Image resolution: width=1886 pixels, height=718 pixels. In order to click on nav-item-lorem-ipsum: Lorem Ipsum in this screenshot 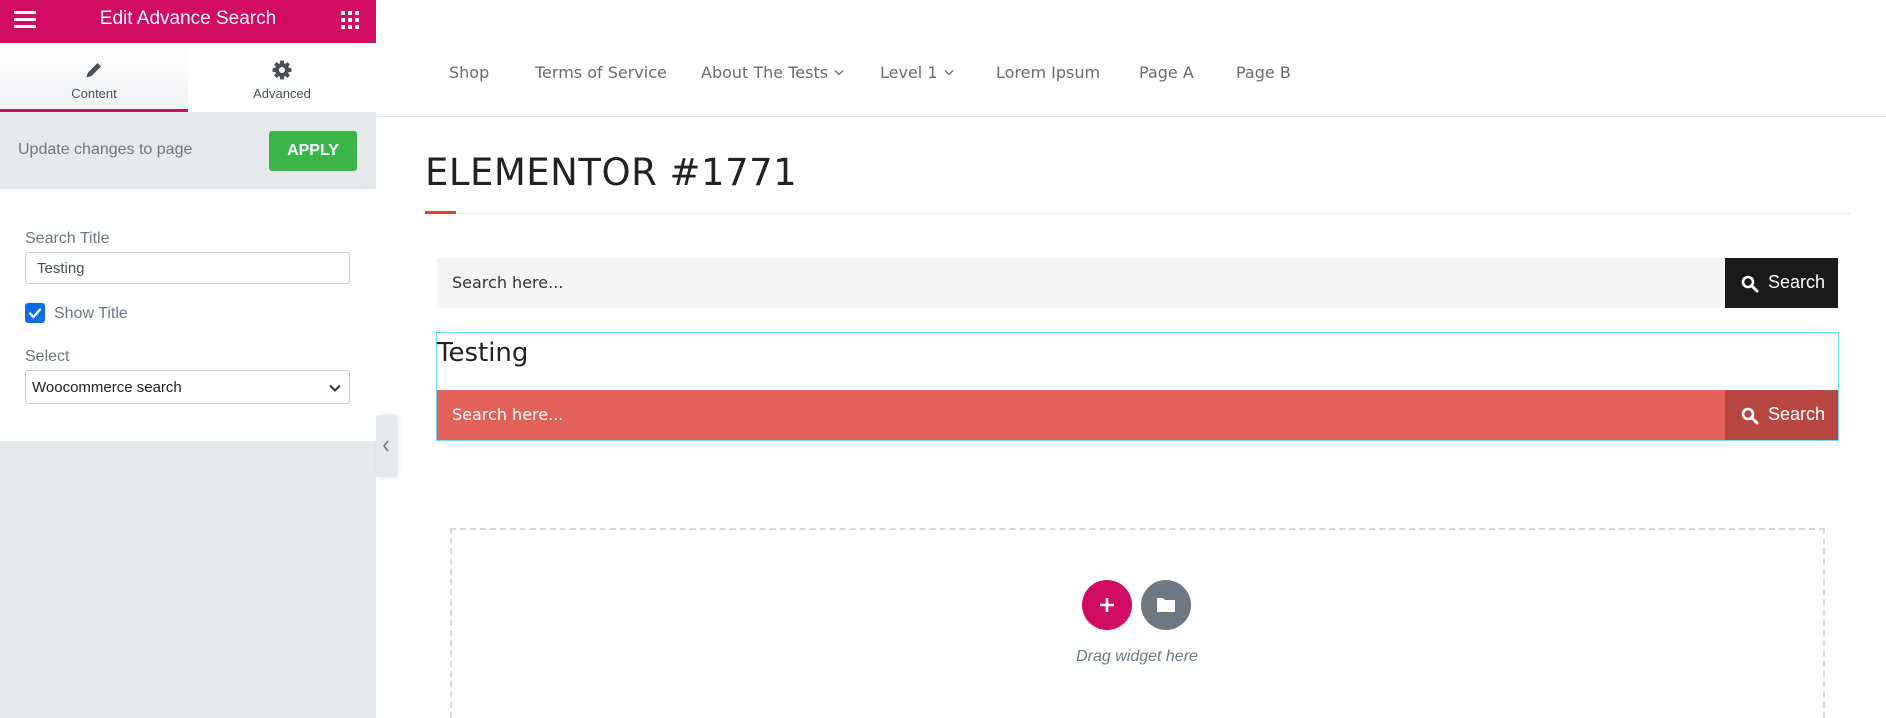, I will do `click(1048, 72)`.